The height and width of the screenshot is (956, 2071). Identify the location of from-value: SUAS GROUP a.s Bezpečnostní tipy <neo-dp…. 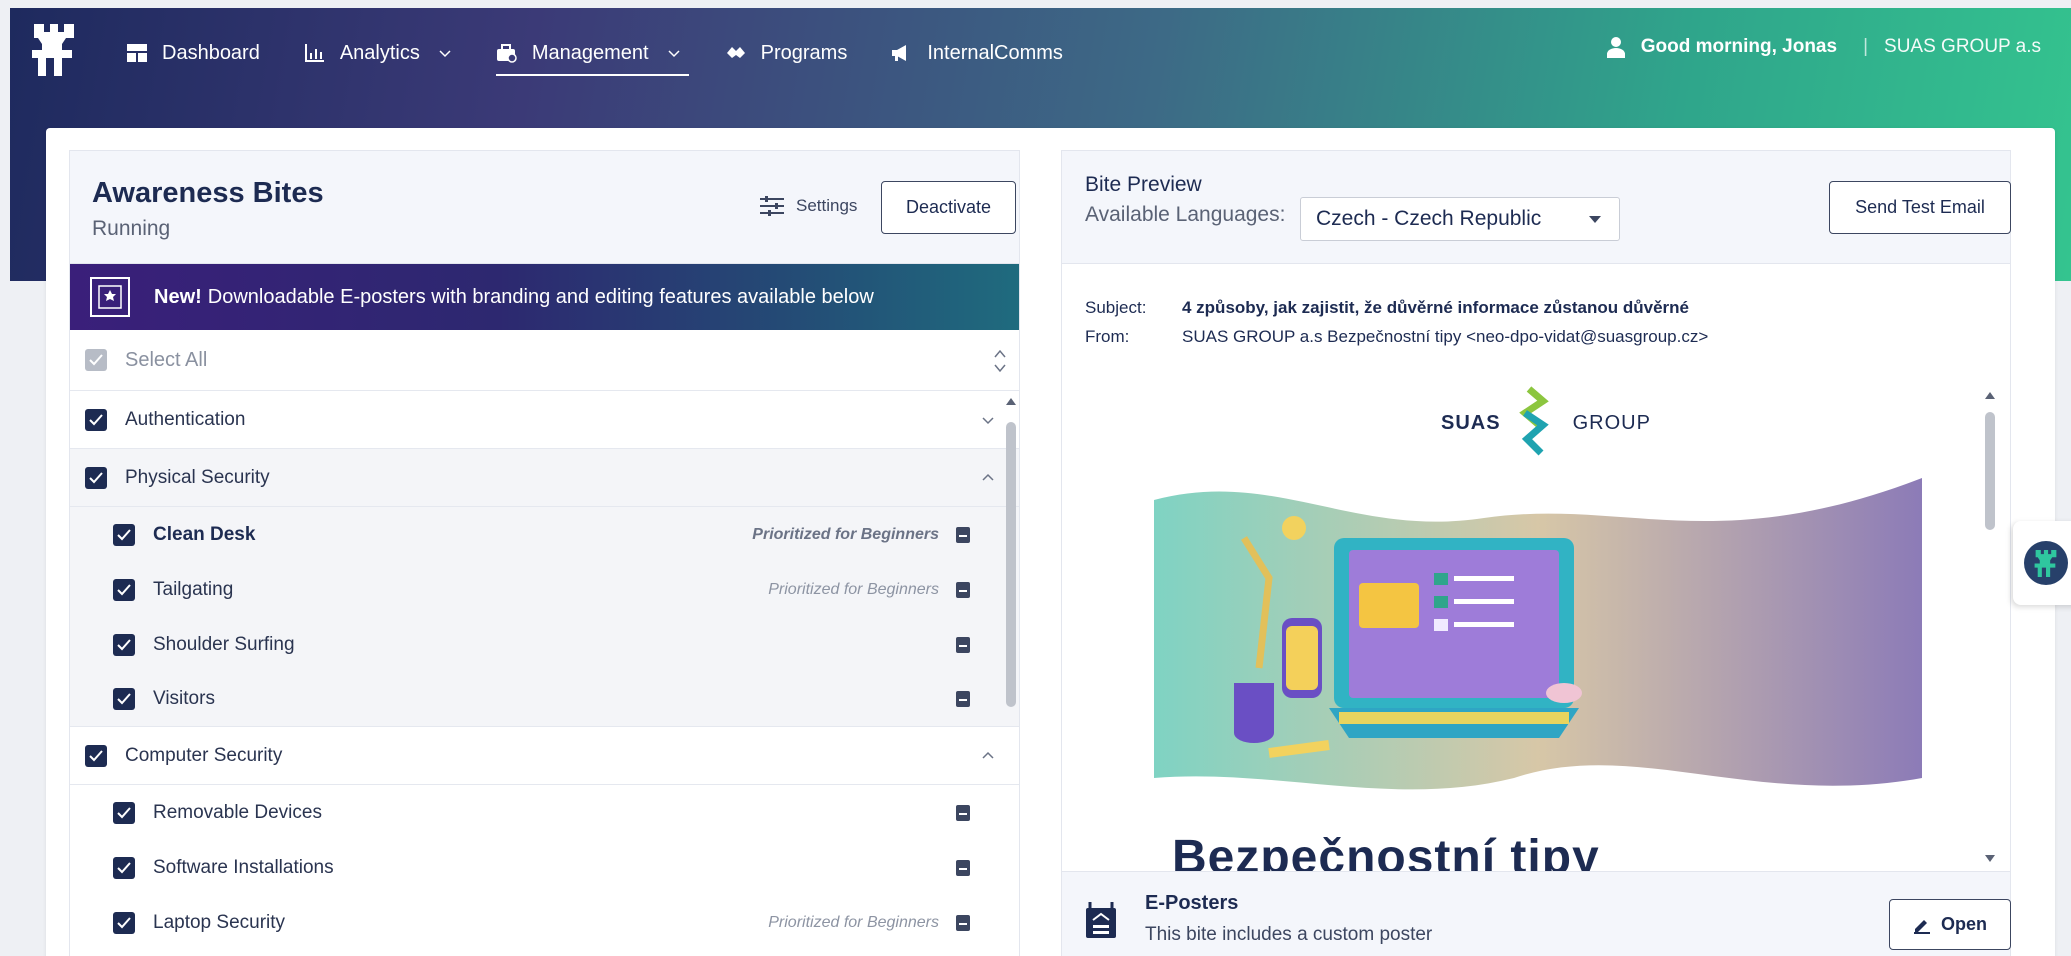
(1445, 336).